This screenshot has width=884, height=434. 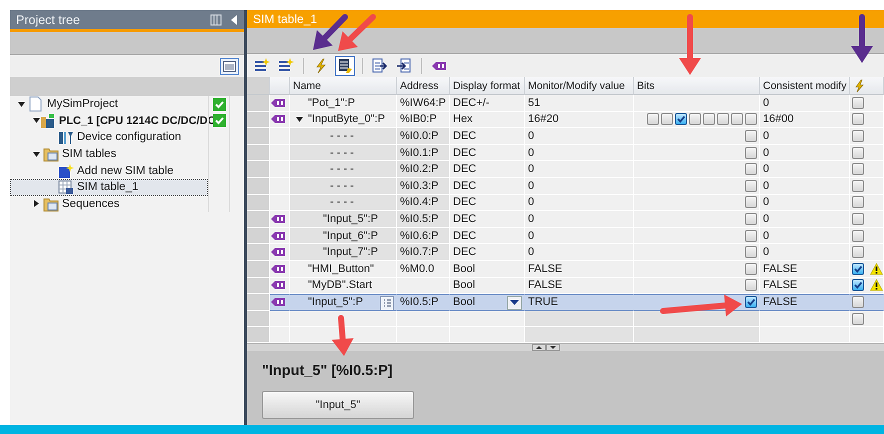 What do you see at coordinates (91, 204) in the screenshot?
I see `tree-label: Sequences` at bounding box center [91, 204].